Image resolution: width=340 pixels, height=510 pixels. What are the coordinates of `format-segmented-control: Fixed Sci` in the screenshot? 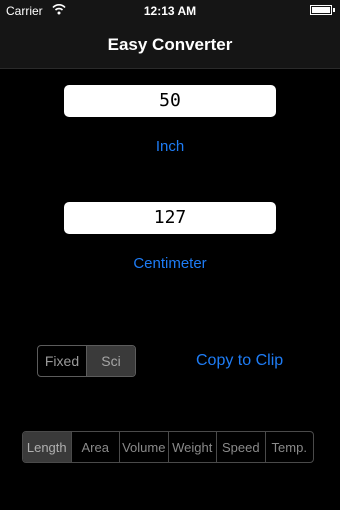 It's located at (86, 361).